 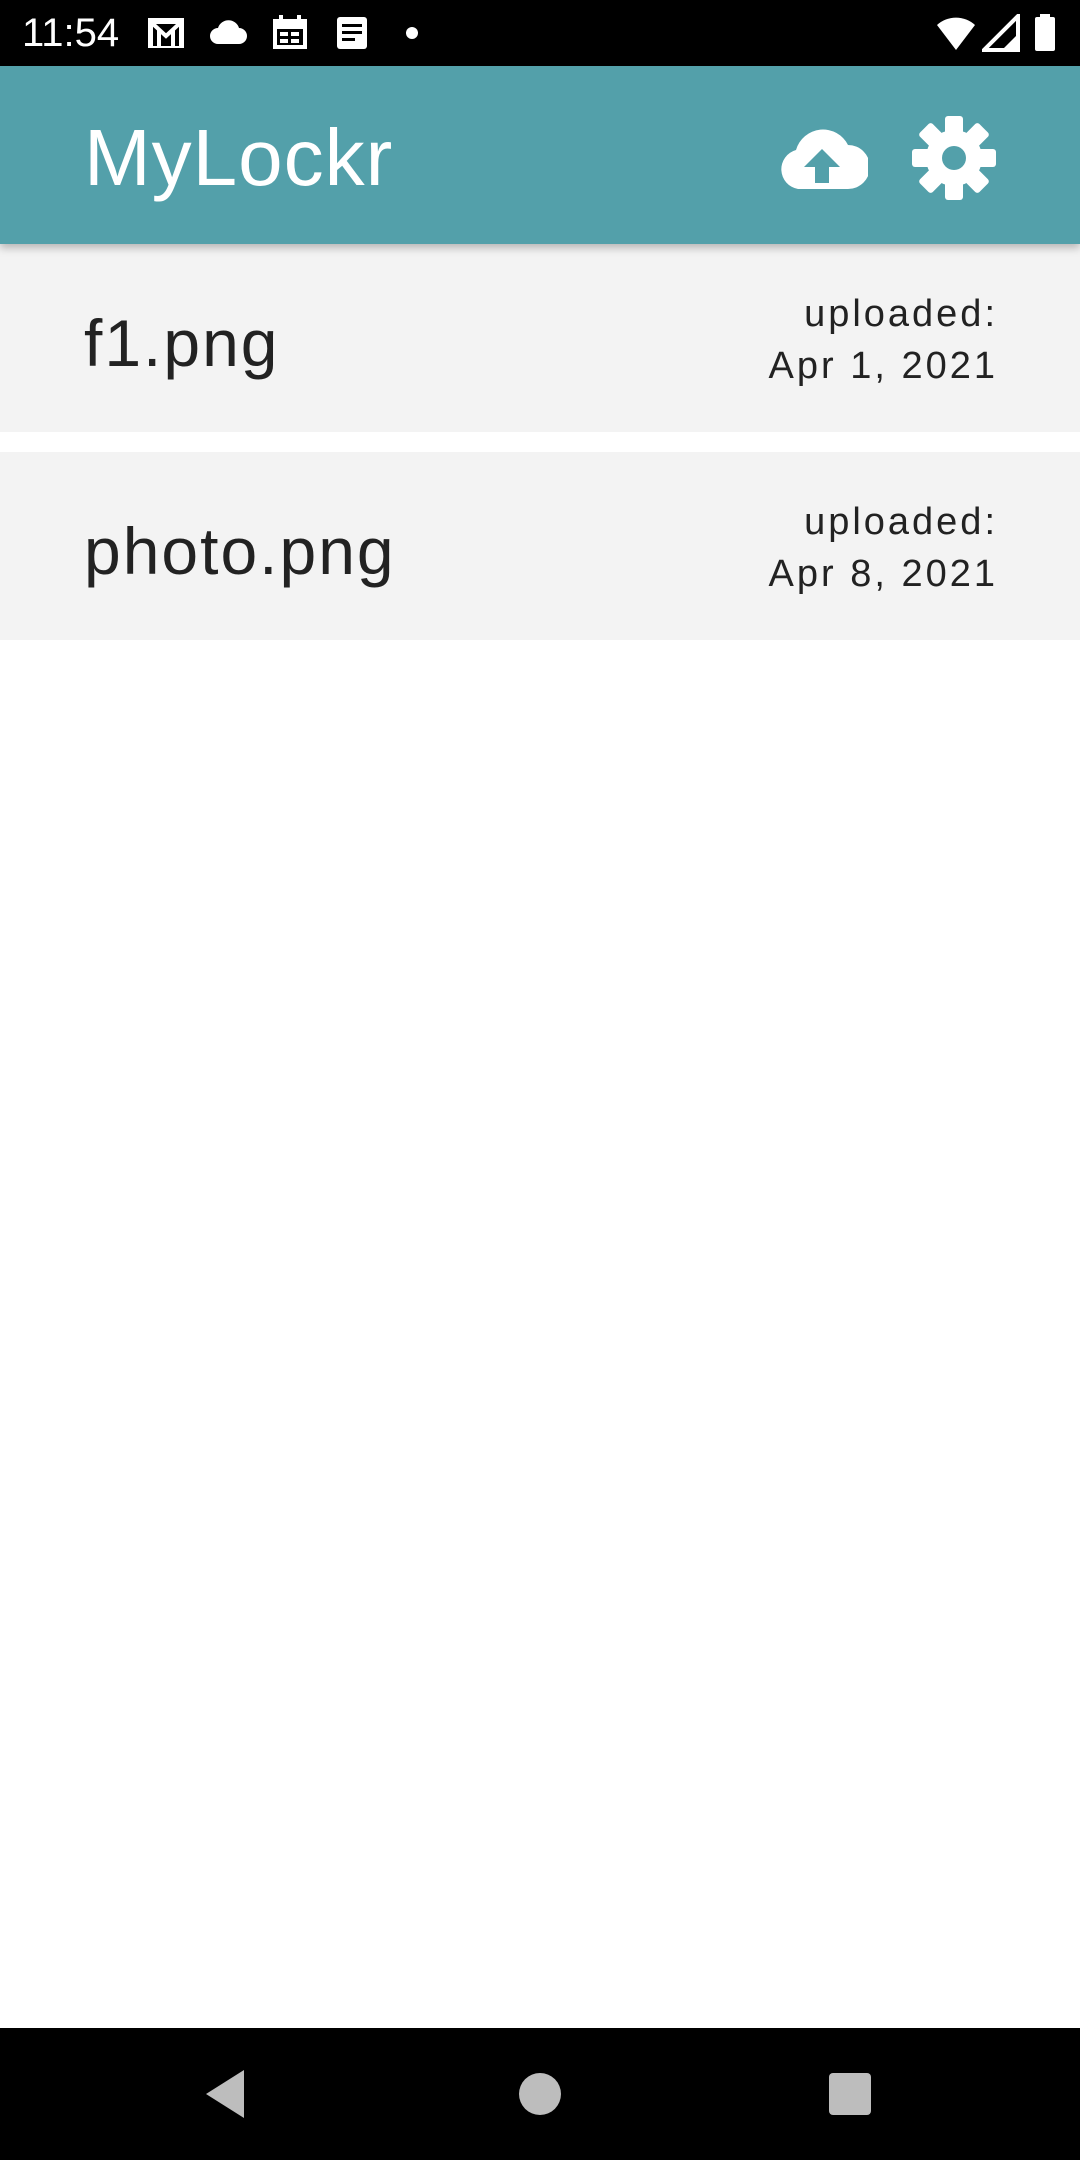 I want to click on cellular-signal-icon, so click(x=1000, y=31).